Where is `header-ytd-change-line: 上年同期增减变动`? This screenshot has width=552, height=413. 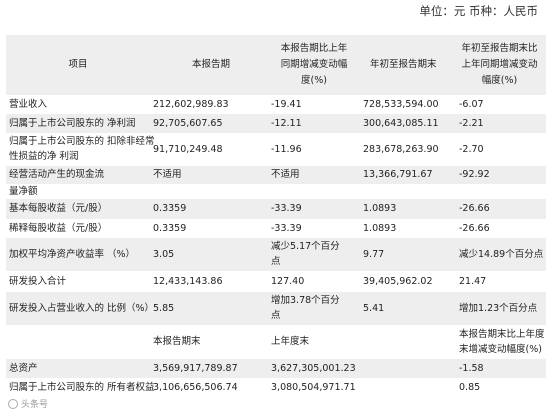 header-ytd-change-line: 上年同期增减变动 is located at coordinates (499, 64).